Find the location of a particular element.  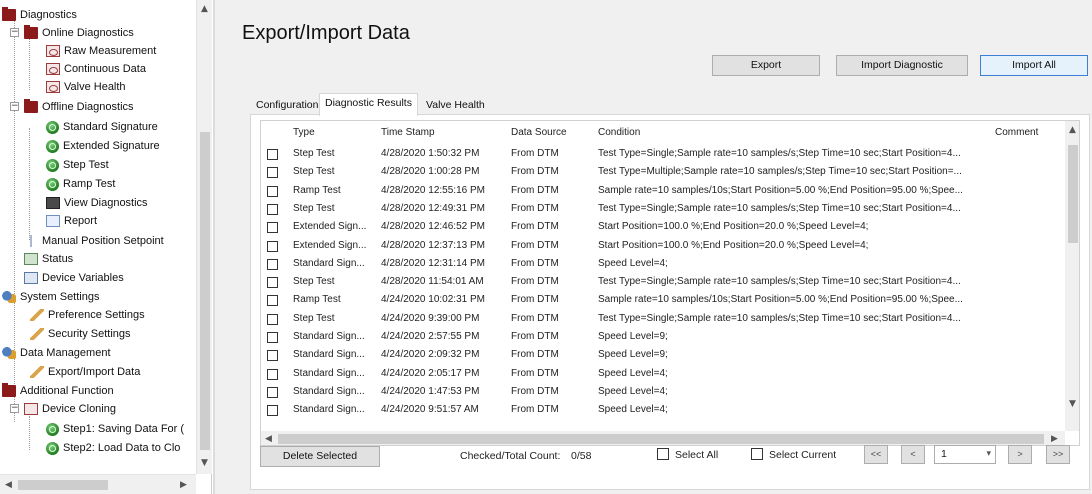

tree-item-diagnostics: Diagnostics is located at coordinates (39, 15).